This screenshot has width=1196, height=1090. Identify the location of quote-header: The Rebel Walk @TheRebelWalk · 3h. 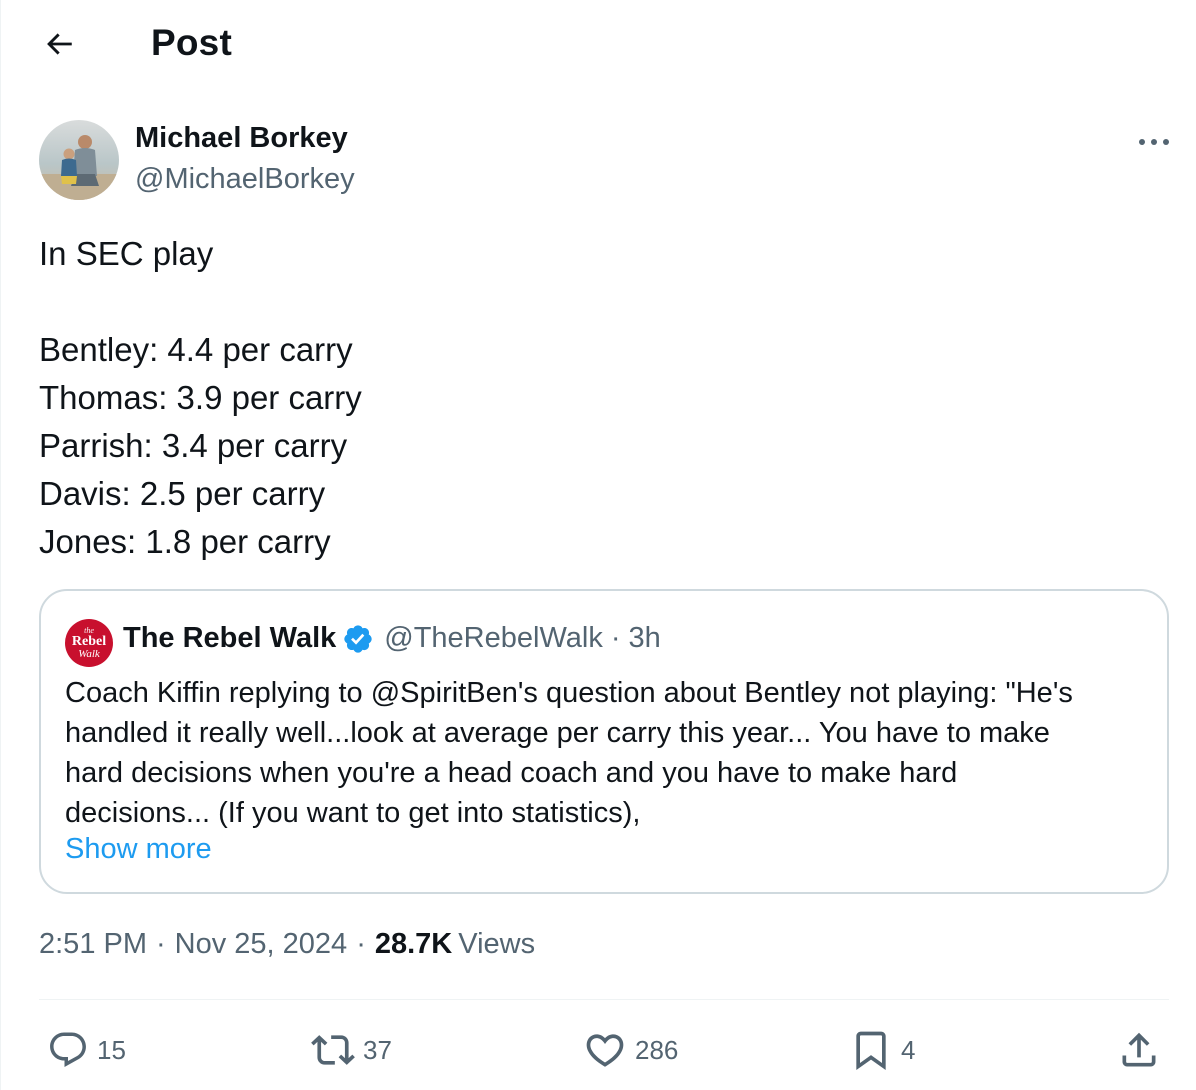
(392, 638).